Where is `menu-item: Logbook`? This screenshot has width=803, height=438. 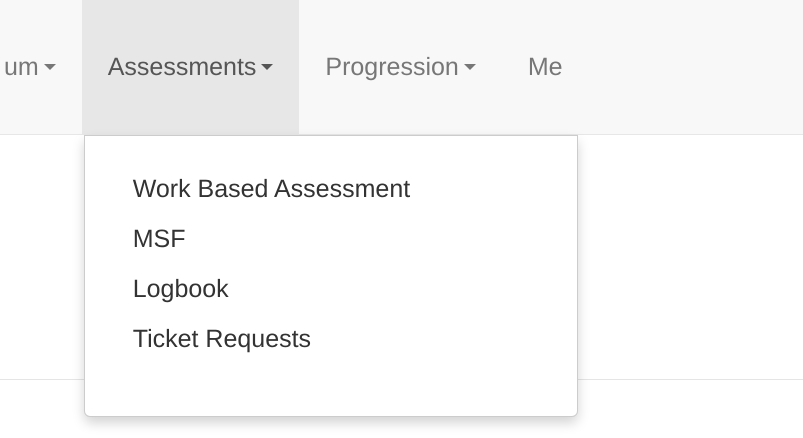 menu-item: Logbook is located at coordinates (180, 289).